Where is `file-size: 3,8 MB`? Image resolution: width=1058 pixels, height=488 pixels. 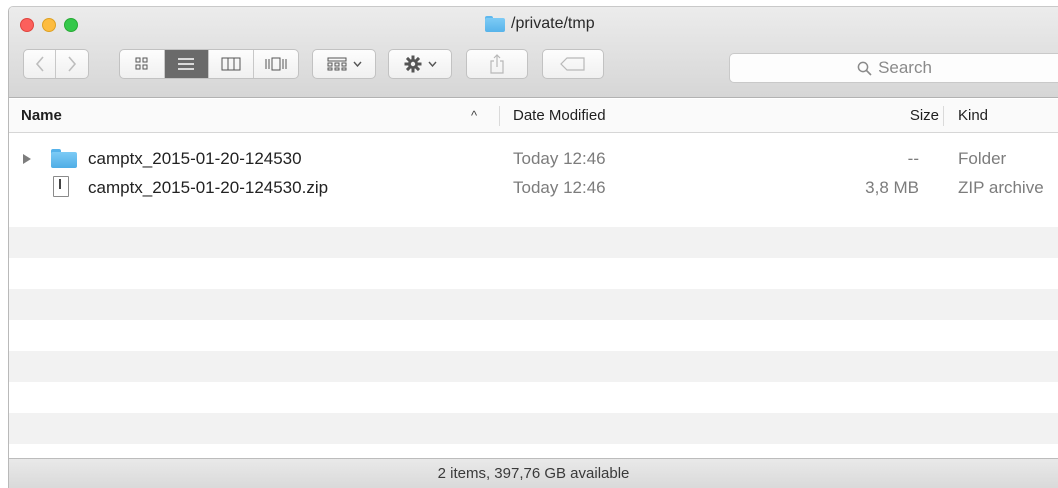 file-size: 3,8 MB is located at coordinates (892, 187).